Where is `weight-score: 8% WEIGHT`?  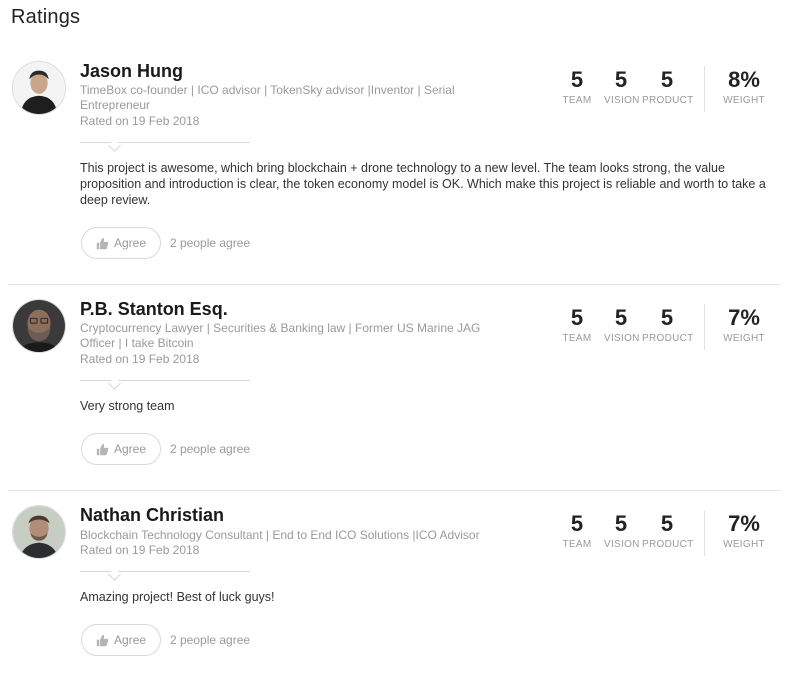 weight-score: 8% WEIGHT is located at coordinates (744, 87).